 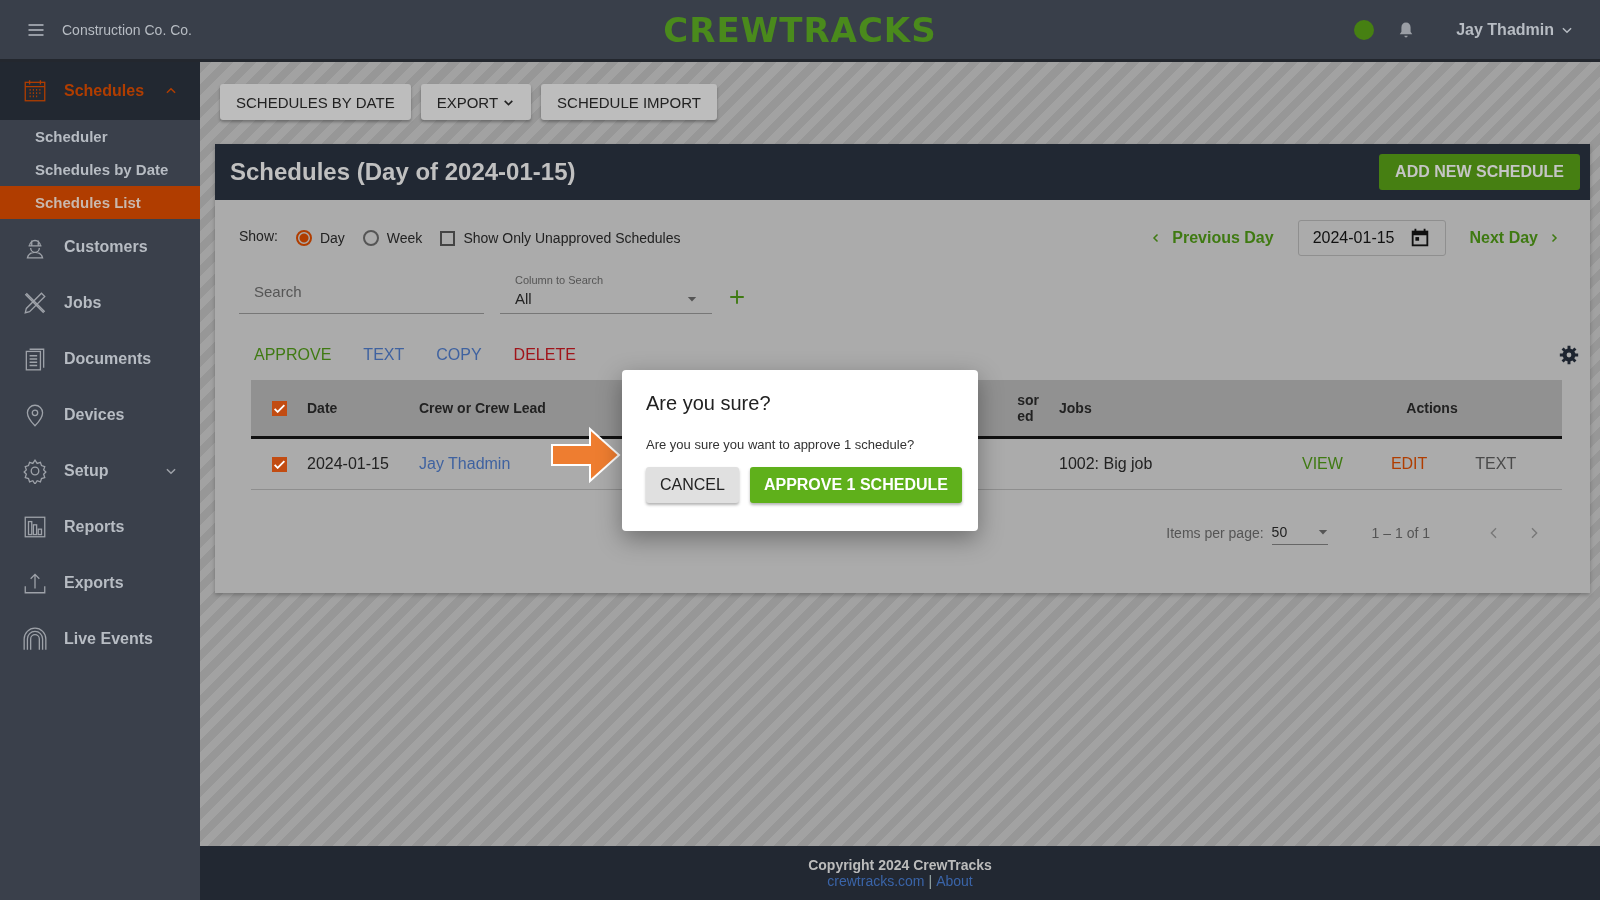 I want to click on toolbar-button: SCHEDULE IMPORT, so click(x=629, y=102).